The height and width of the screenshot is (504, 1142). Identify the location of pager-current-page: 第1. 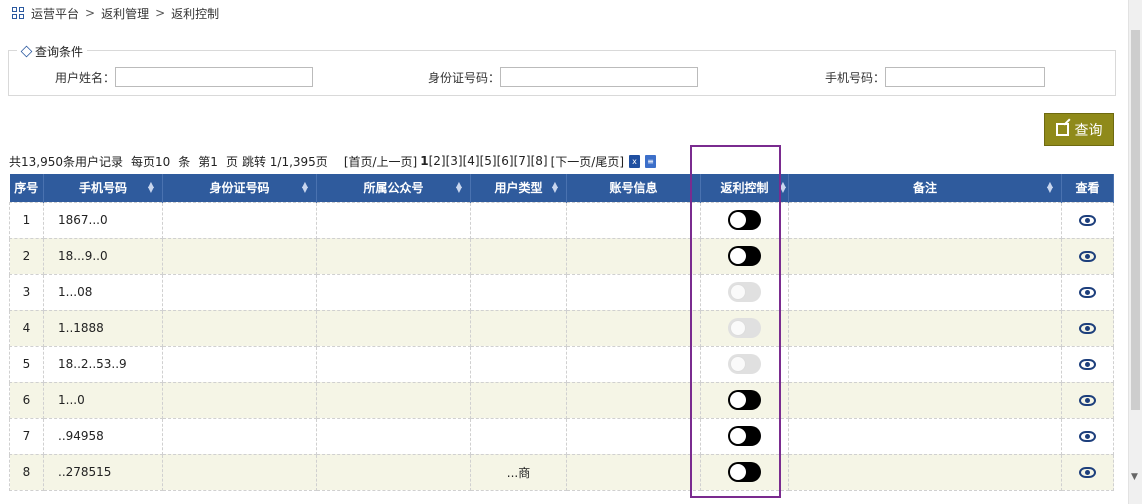
(208, 161).